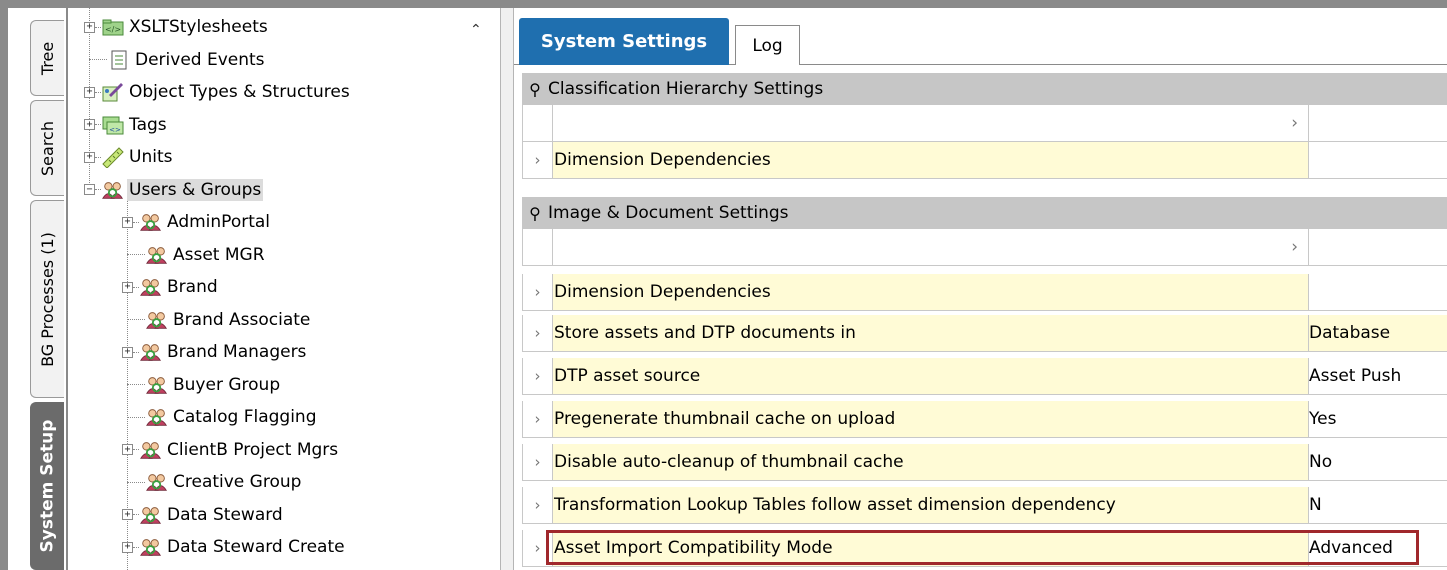 The height and width of the screenshot is (570, 1447). I want to click on tree-item-label: Object Types & Structures, so click(239, 92).